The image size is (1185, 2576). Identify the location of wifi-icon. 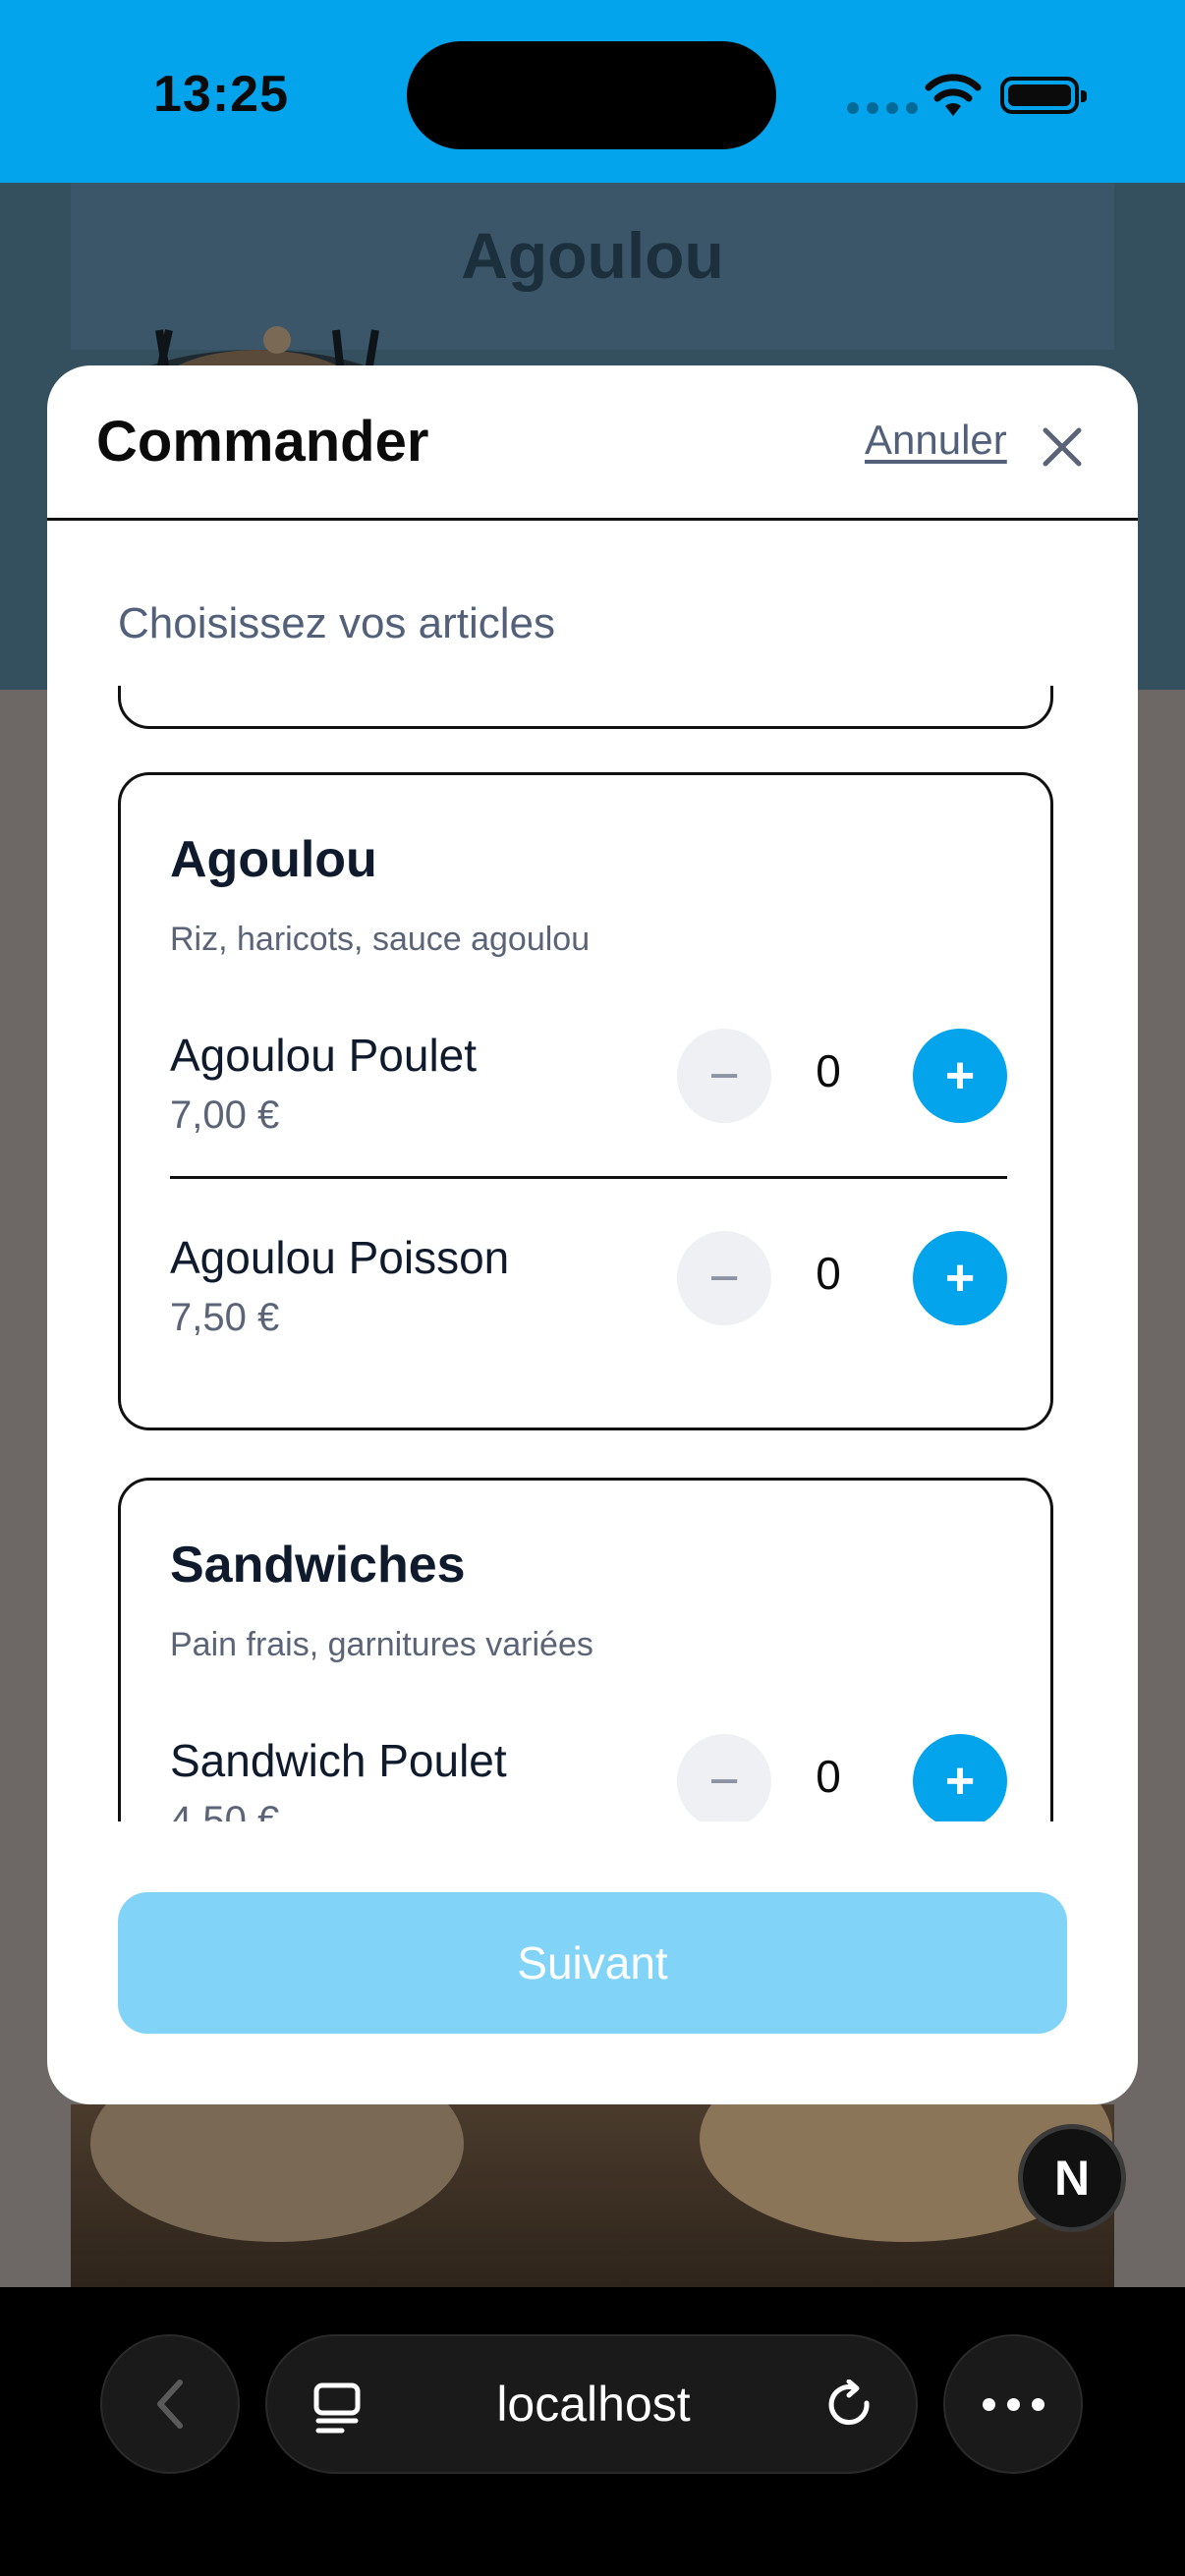
(954, 95).